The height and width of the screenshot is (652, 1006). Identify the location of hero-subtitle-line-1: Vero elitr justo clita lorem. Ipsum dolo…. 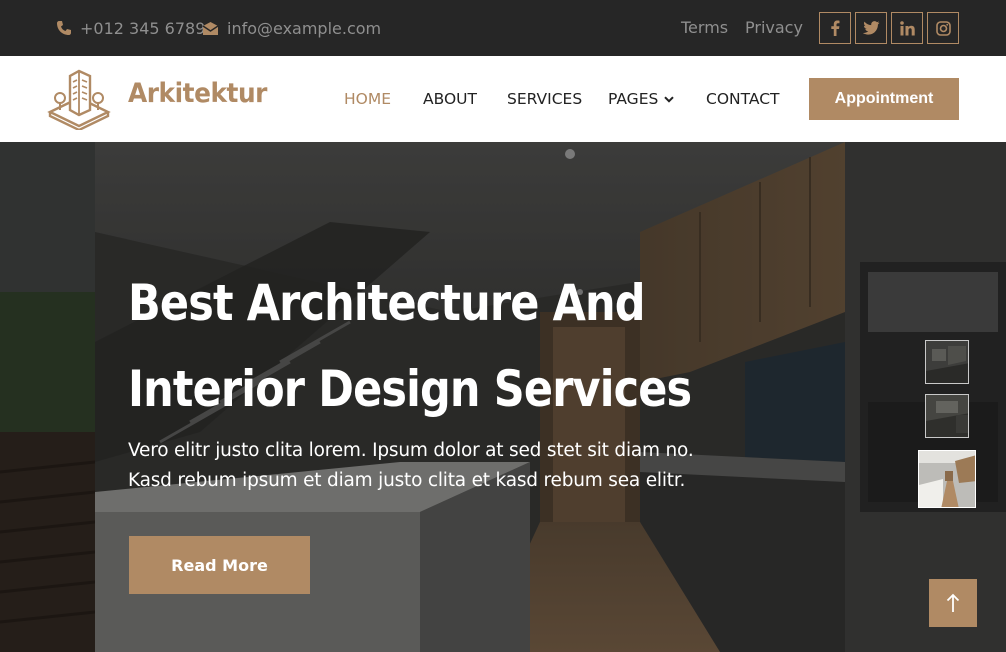
(411, 450).